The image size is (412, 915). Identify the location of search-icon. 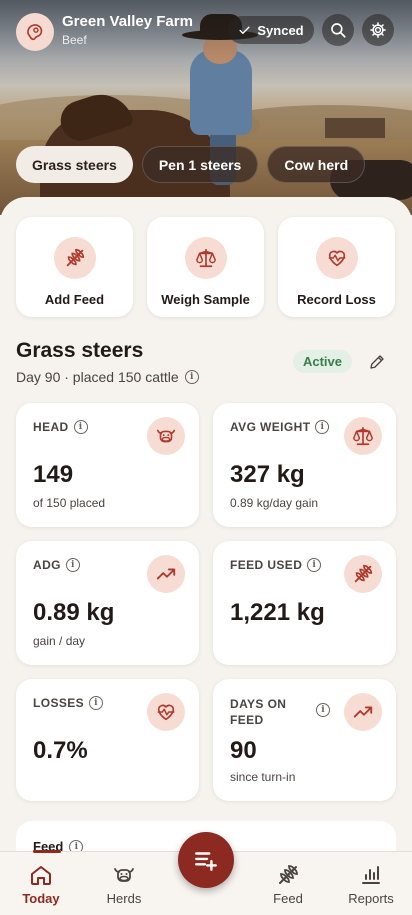
(338, 30).